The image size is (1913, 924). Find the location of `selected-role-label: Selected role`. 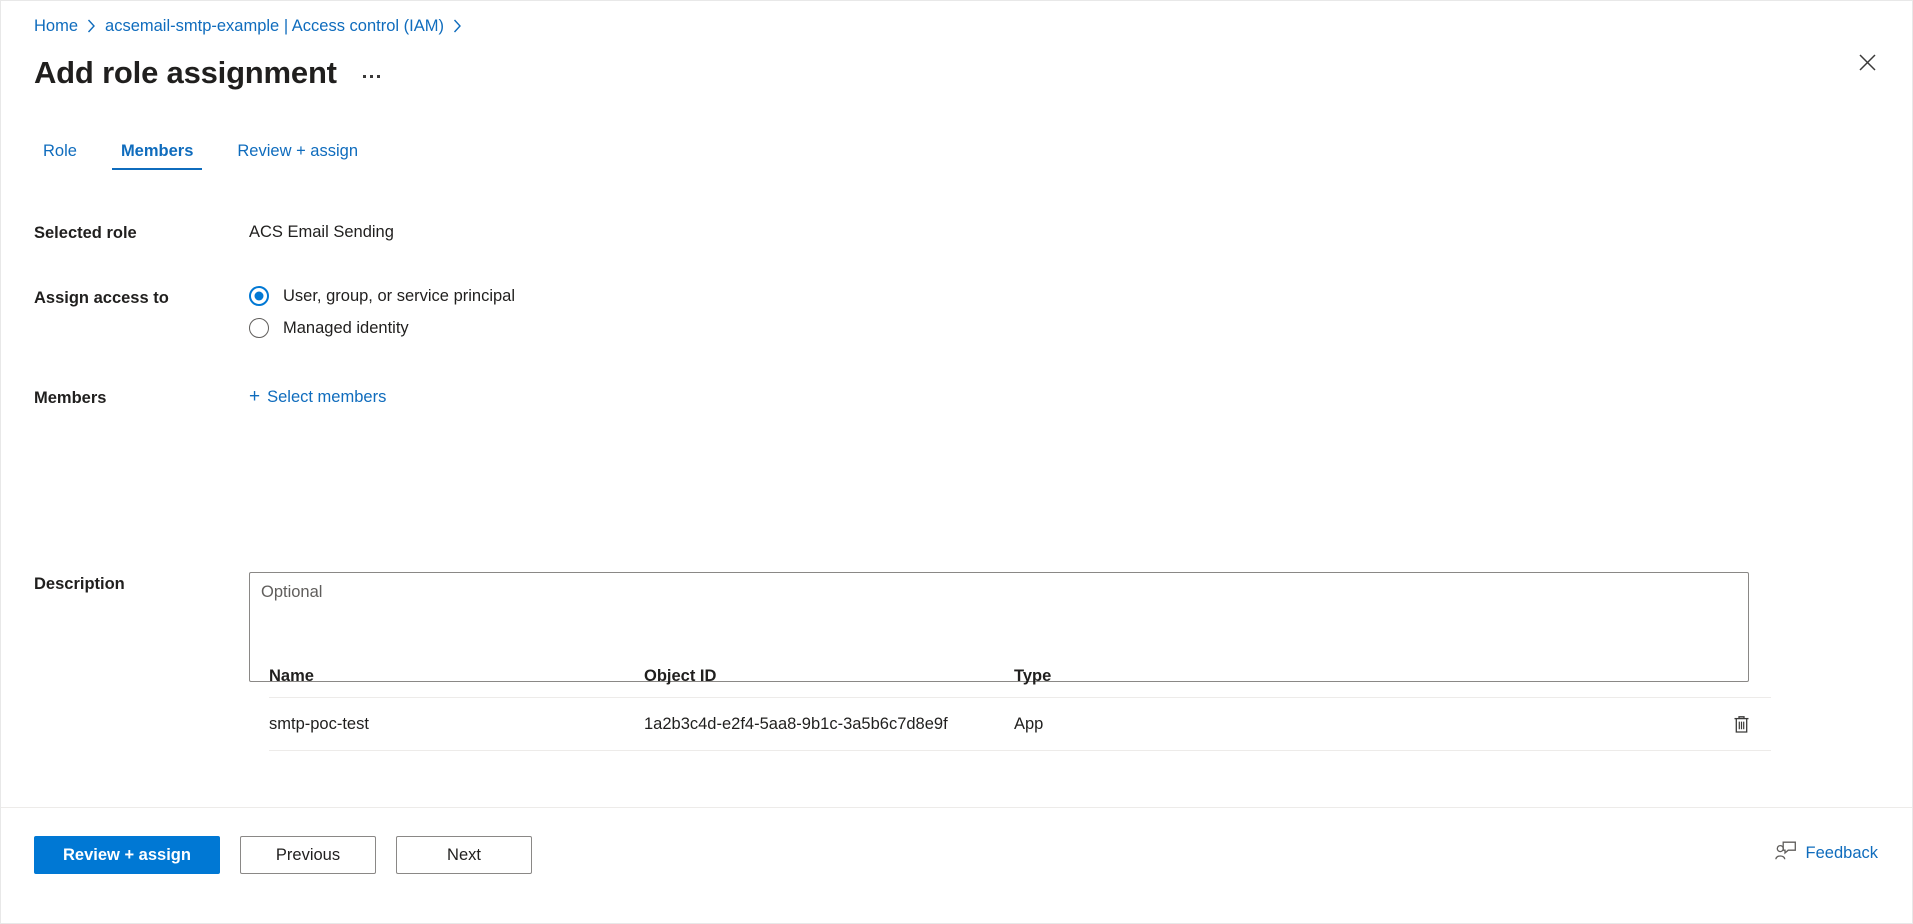

selected-role-label: Selected role is located at coordinates (85, 233).